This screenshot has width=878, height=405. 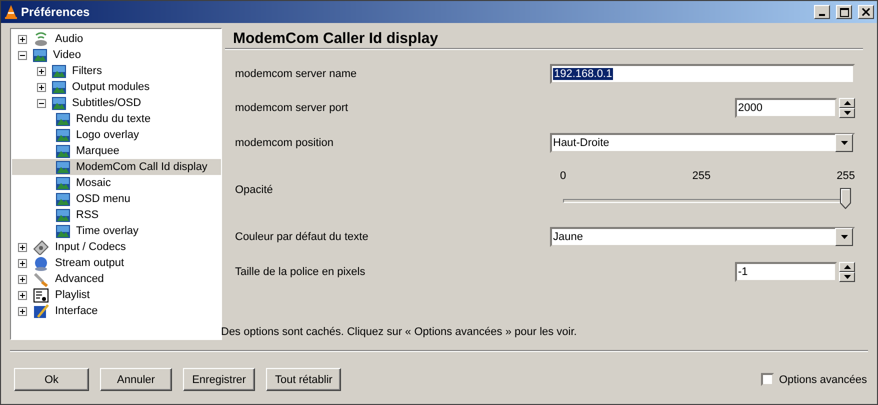 I want to click on tree-item: Time overlay, so click(x=116, y=231).